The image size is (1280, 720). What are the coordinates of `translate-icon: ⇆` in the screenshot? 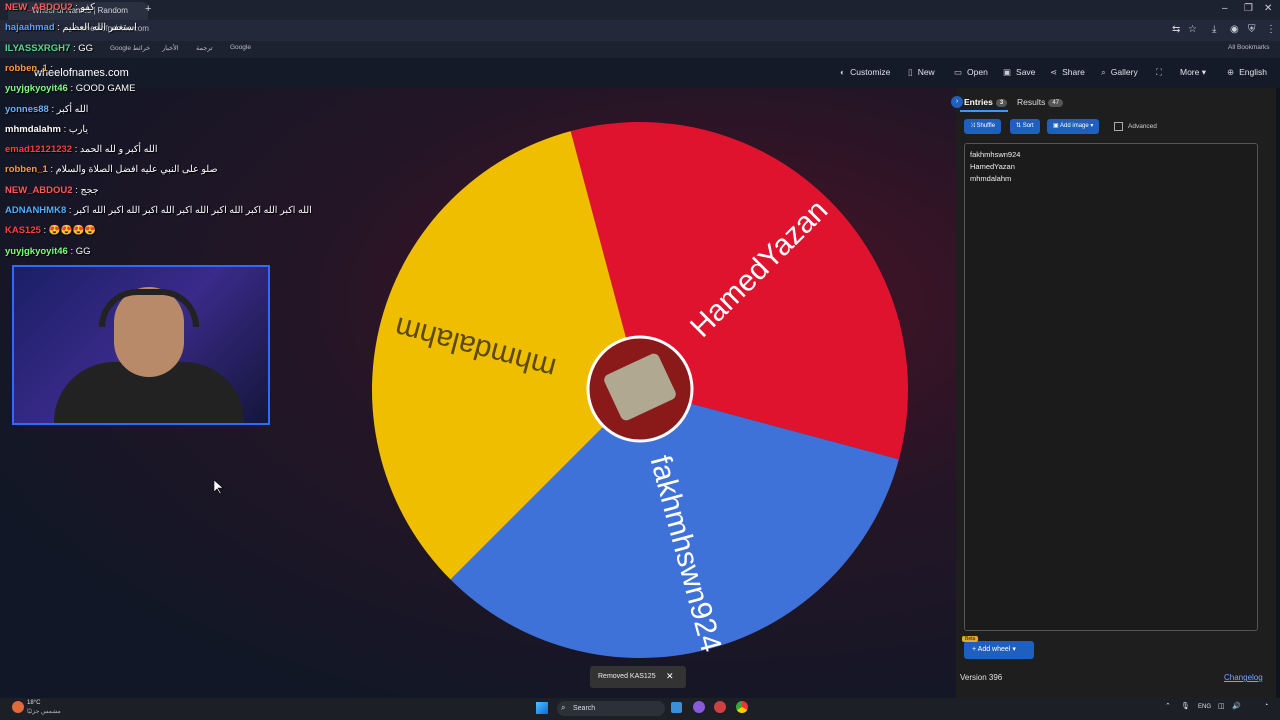 It's located at (1176, 29).